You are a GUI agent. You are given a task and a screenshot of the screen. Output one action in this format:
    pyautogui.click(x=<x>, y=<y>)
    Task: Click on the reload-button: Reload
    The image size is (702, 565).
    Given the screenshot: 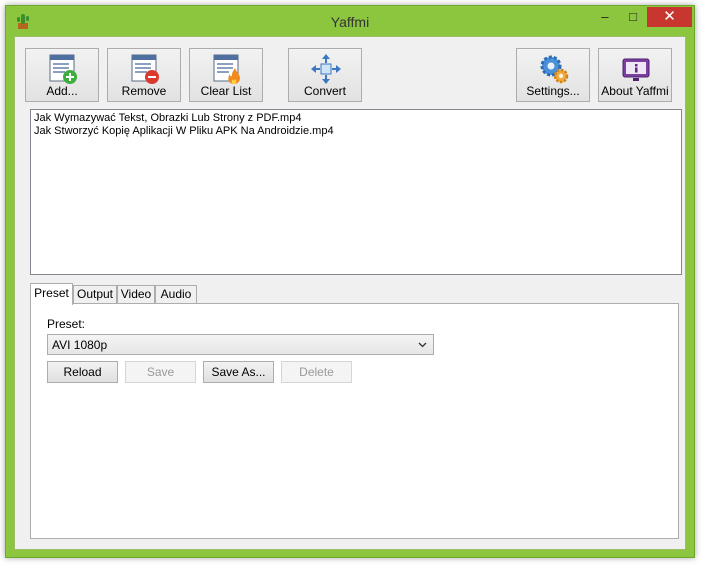 What is the action you would take?
    pyautogui.click(x=82, y=372)
    